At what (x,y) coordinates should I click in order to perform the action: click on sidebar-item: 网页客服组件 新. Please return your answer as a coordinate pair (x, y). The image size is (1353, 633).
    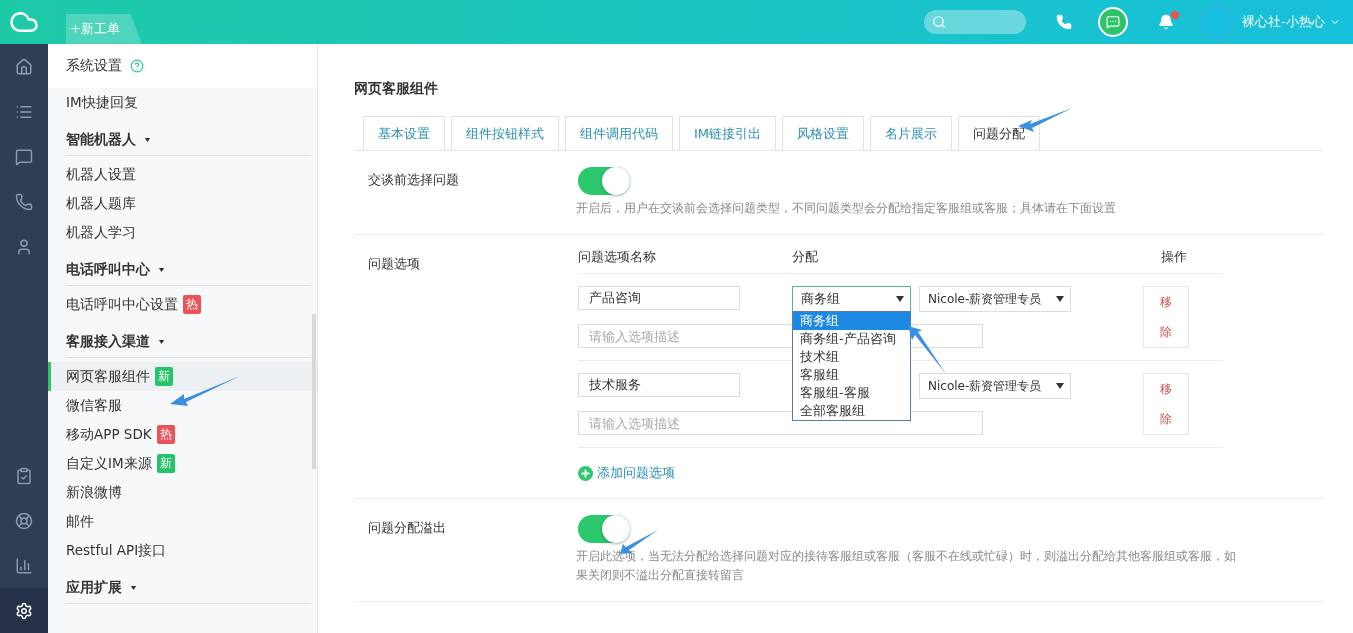
    Looking at the image, I should click on (182, 376).